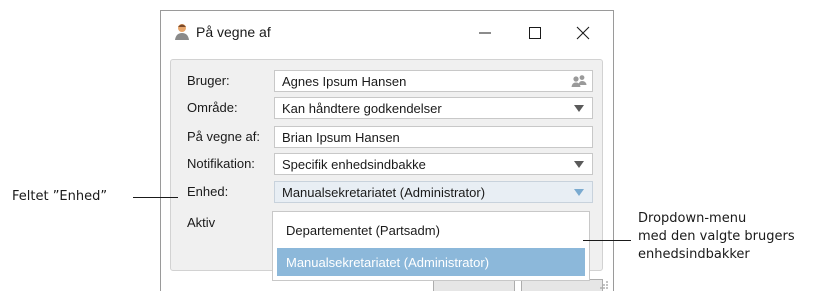 The image size is (833, 292). I want to click on maximize-button, so click(535, 33).